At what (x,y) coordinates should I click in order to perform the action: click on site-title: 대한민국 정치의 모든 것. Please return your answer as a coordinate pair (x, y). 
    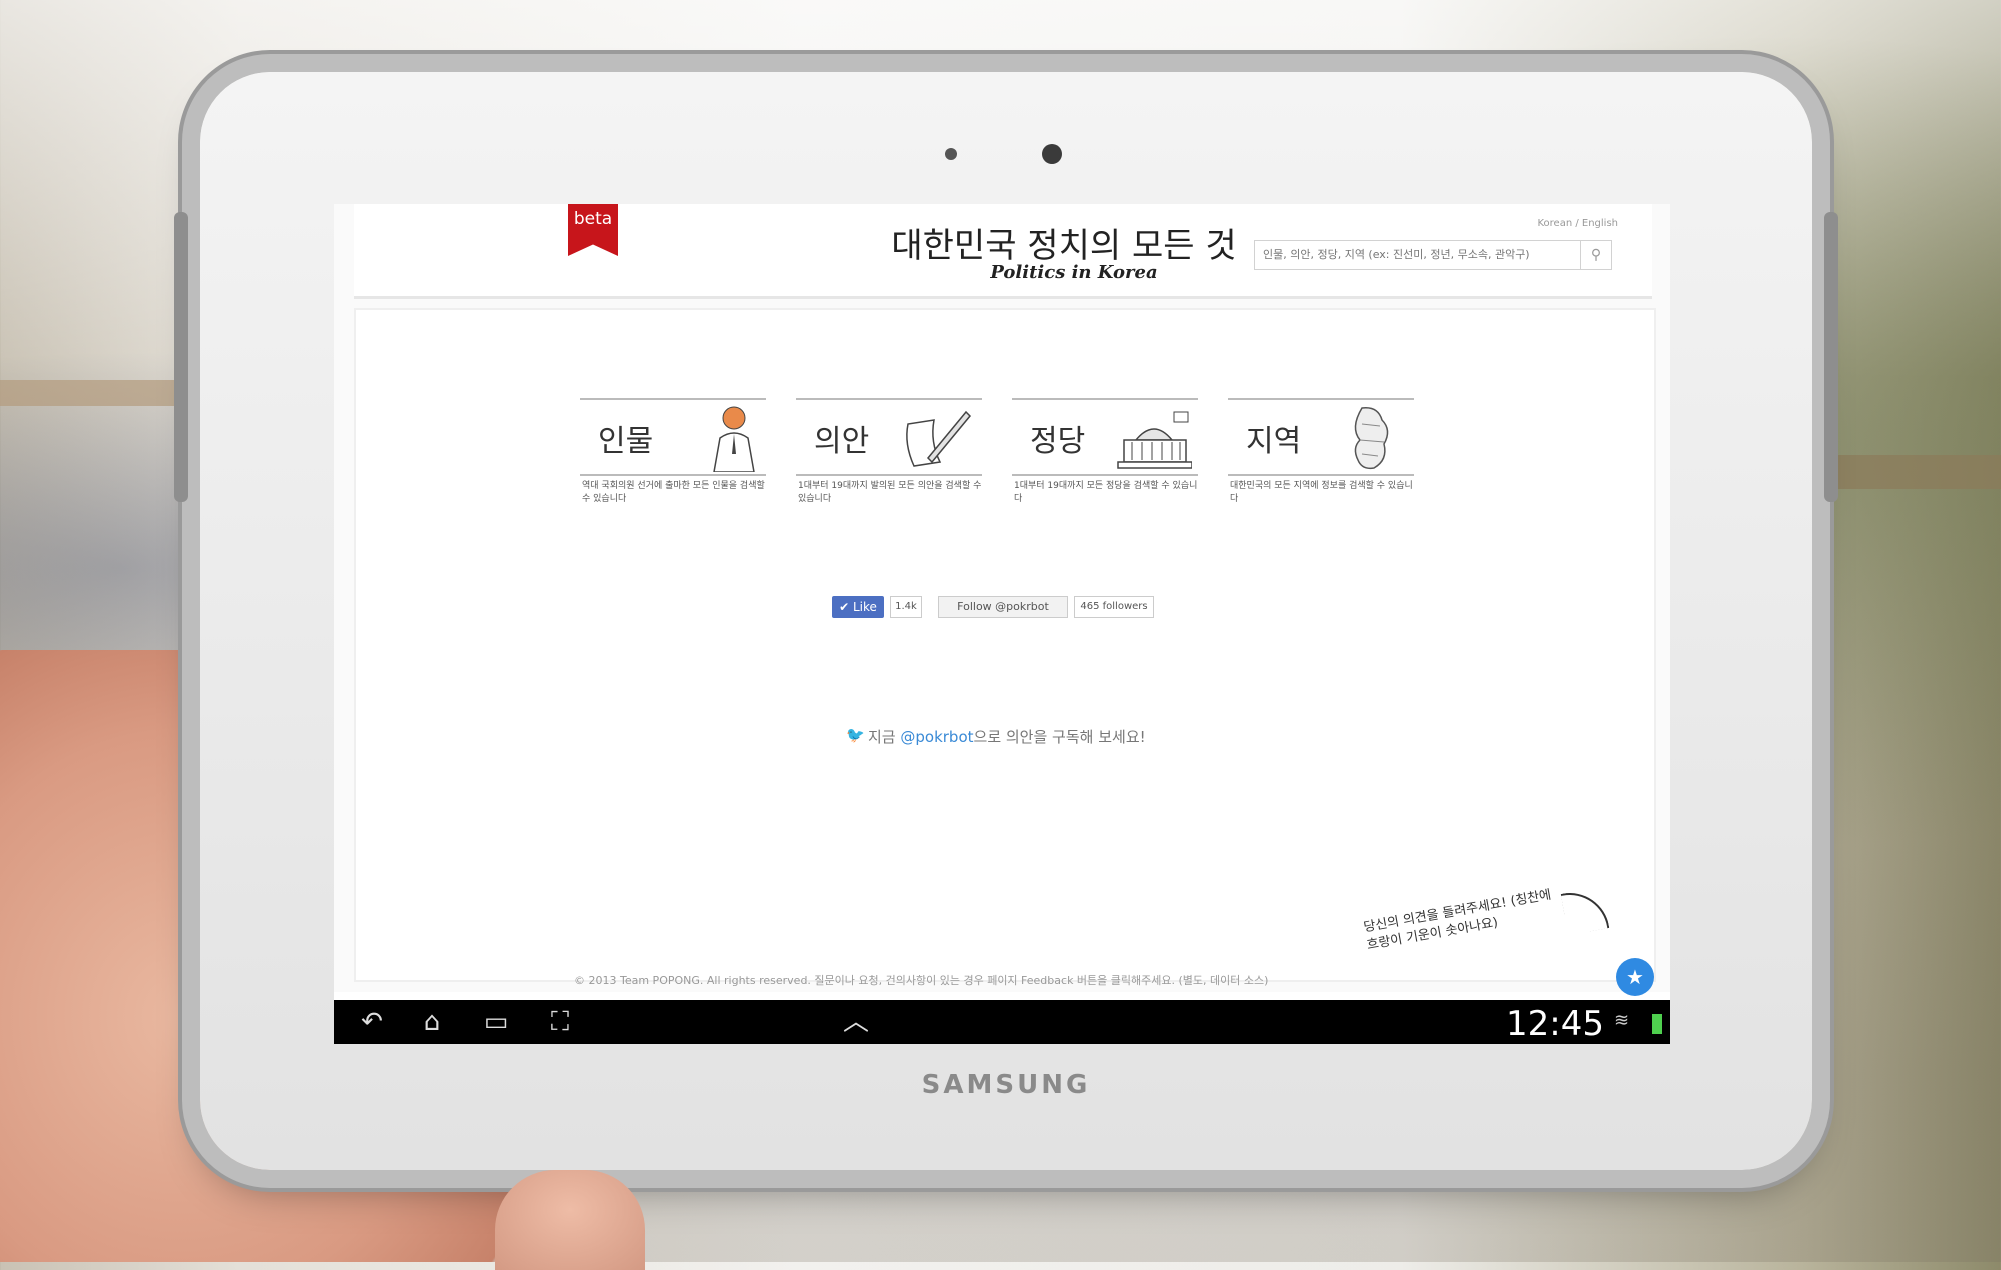
    Looking at the image, I should click on (1064, 242).